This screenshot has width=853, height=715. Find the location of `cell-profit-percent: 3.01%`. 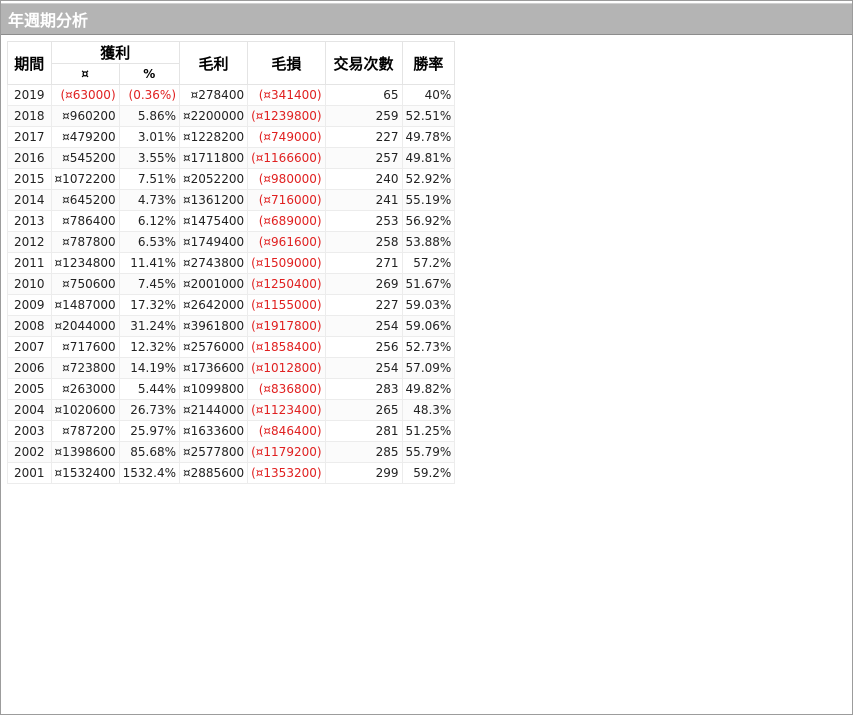

cell-profit-percent: 3.01% is located at coordinates (149, 137).